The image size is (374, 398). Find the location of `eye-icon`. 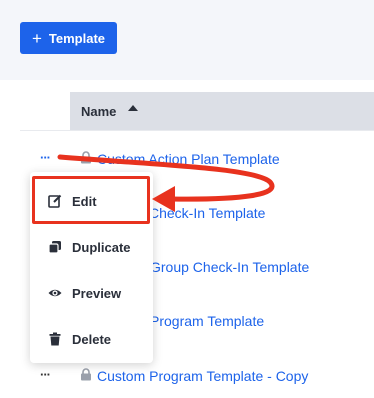

eye-icon is located at coordinates (55, 293).